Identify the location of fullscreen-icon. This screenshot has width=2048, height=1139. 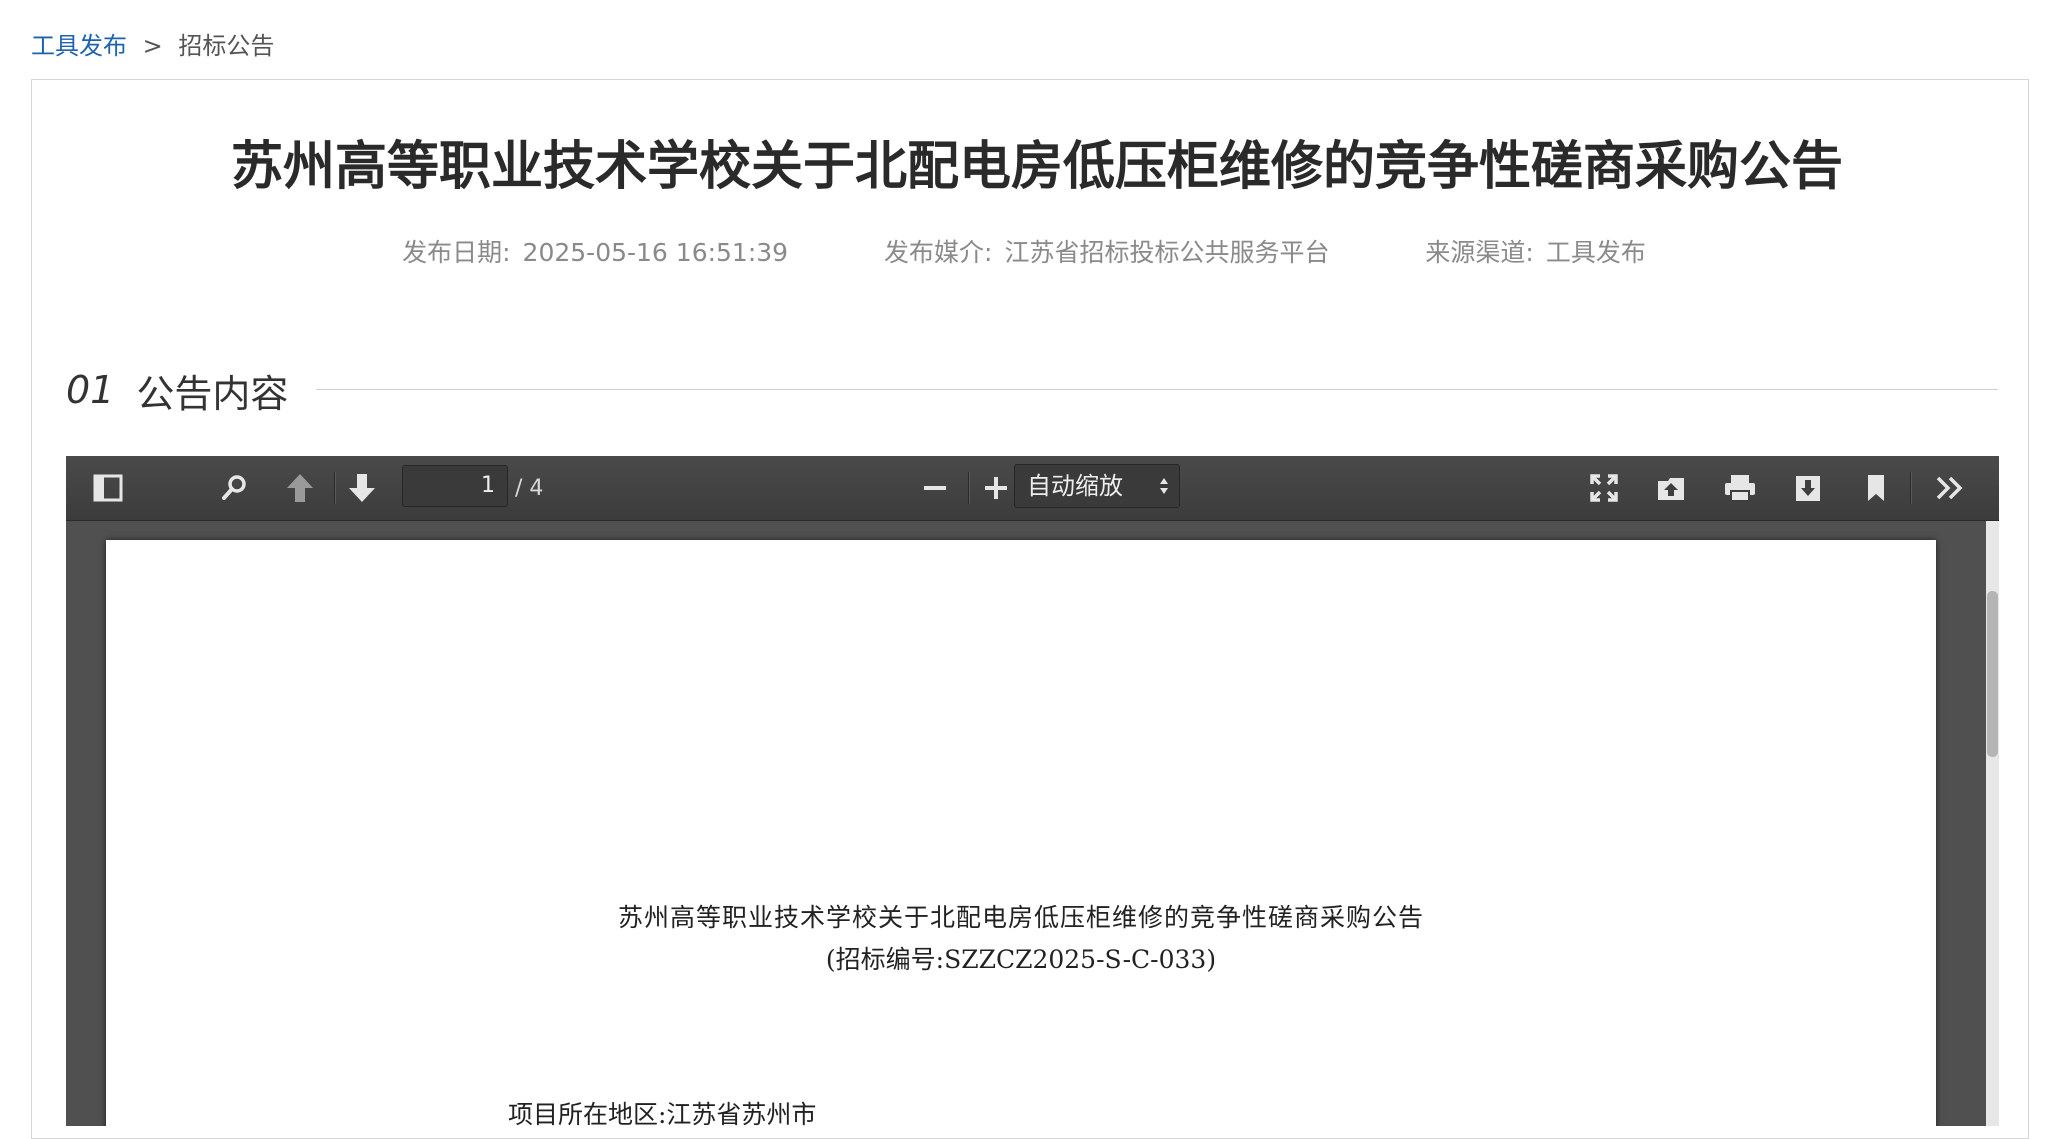
(1604, 488).